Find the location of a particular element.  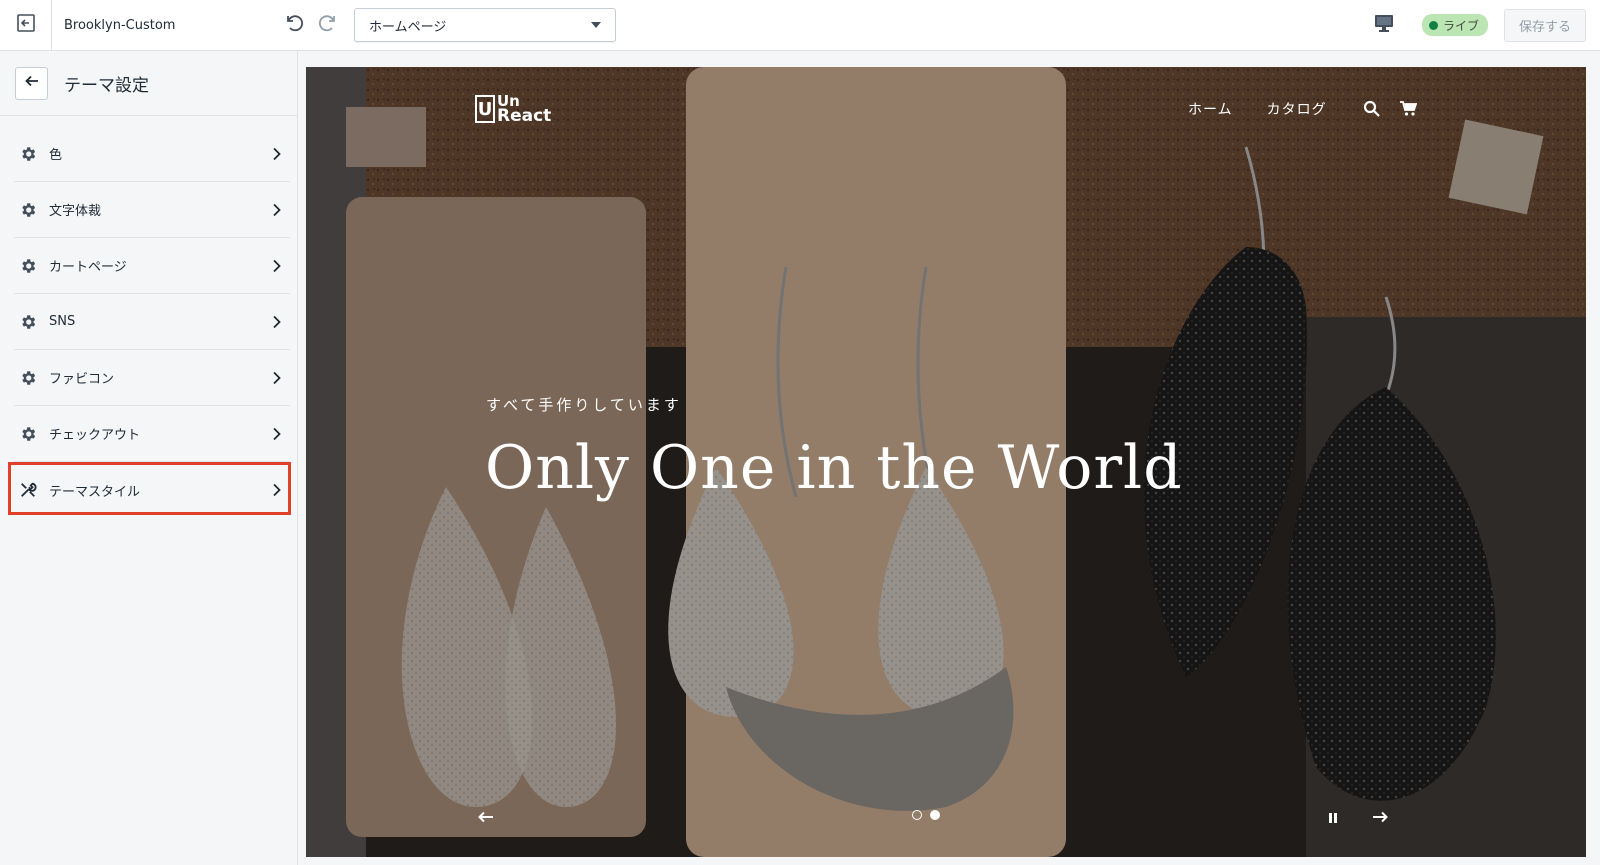

menu-item-label: 色 is located at coordinates (56, 155).